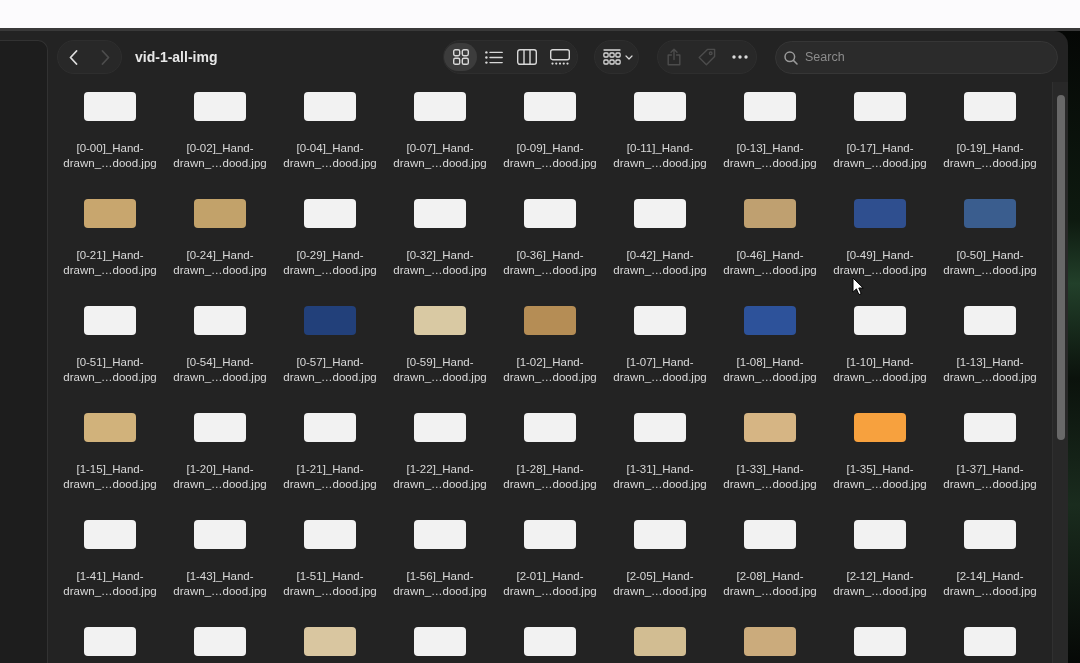  I want to click on file-name: [0-54]_Hand-drawn_…dood.jpg, so click(220, 370).